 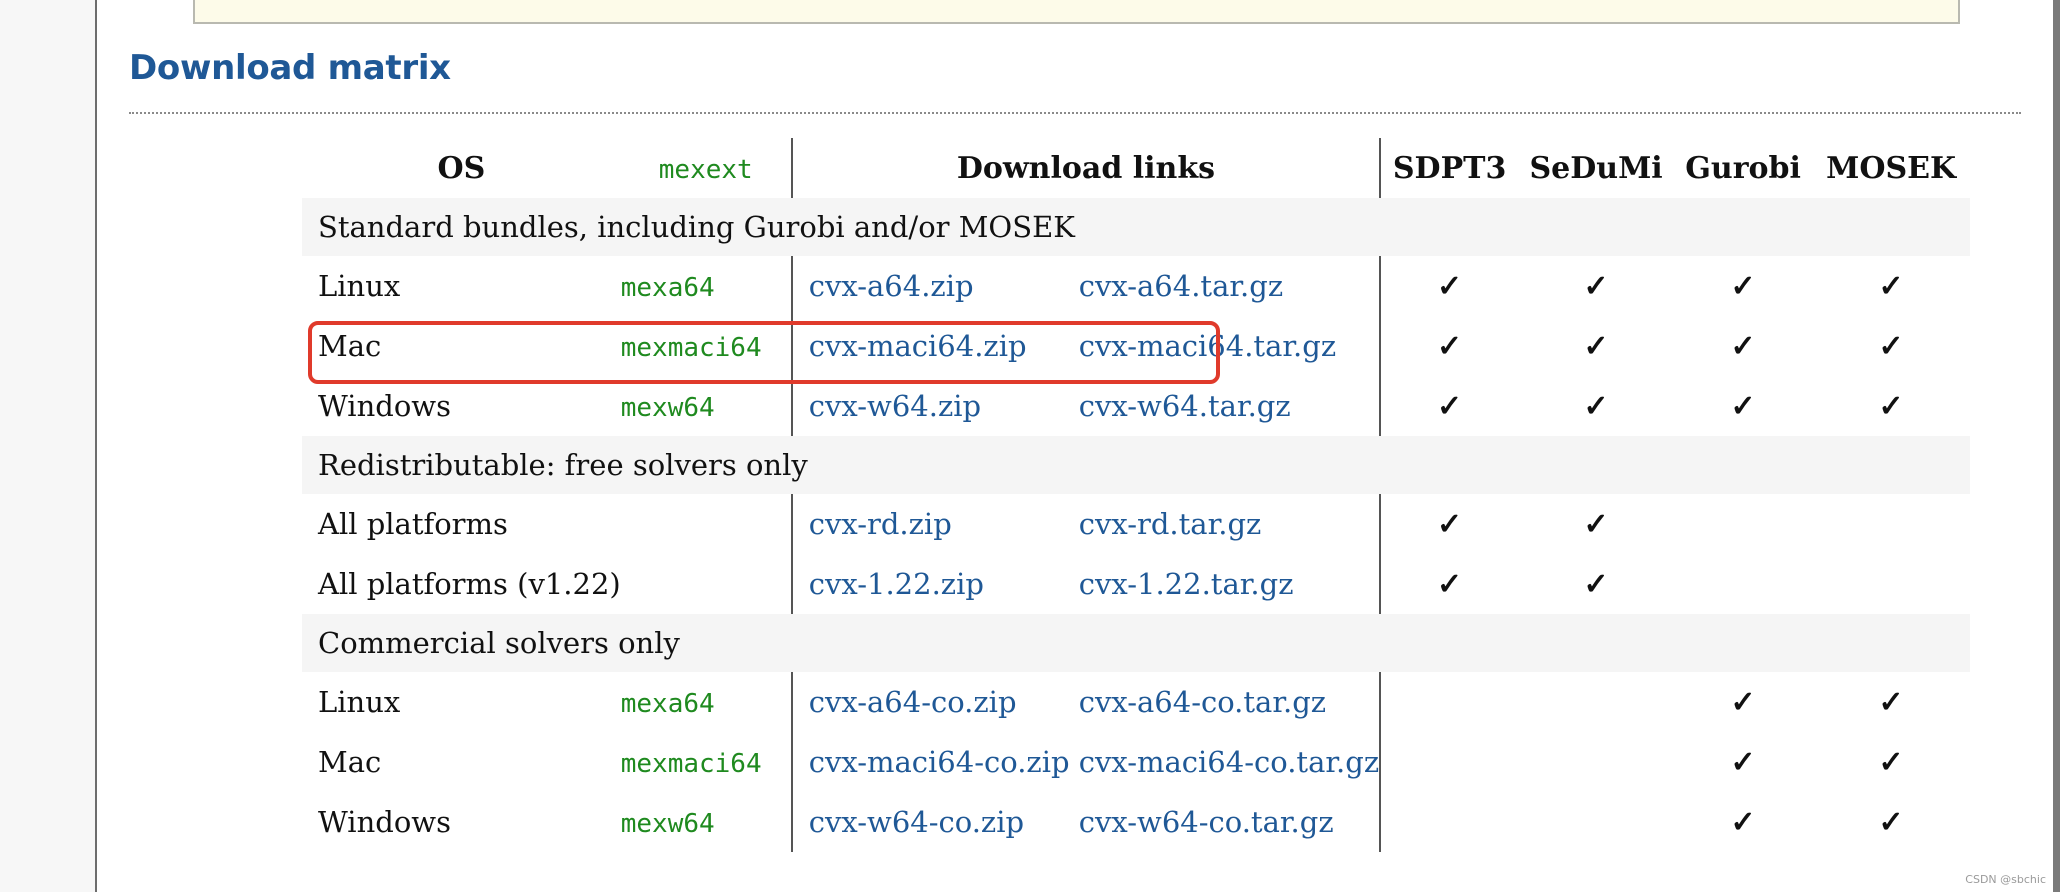 What do you see at coordinates (1186, 584) in the screenshot?
I see `targz-download-link: cvx-1.22.tar.gz` at bounding box center [1186, 584].